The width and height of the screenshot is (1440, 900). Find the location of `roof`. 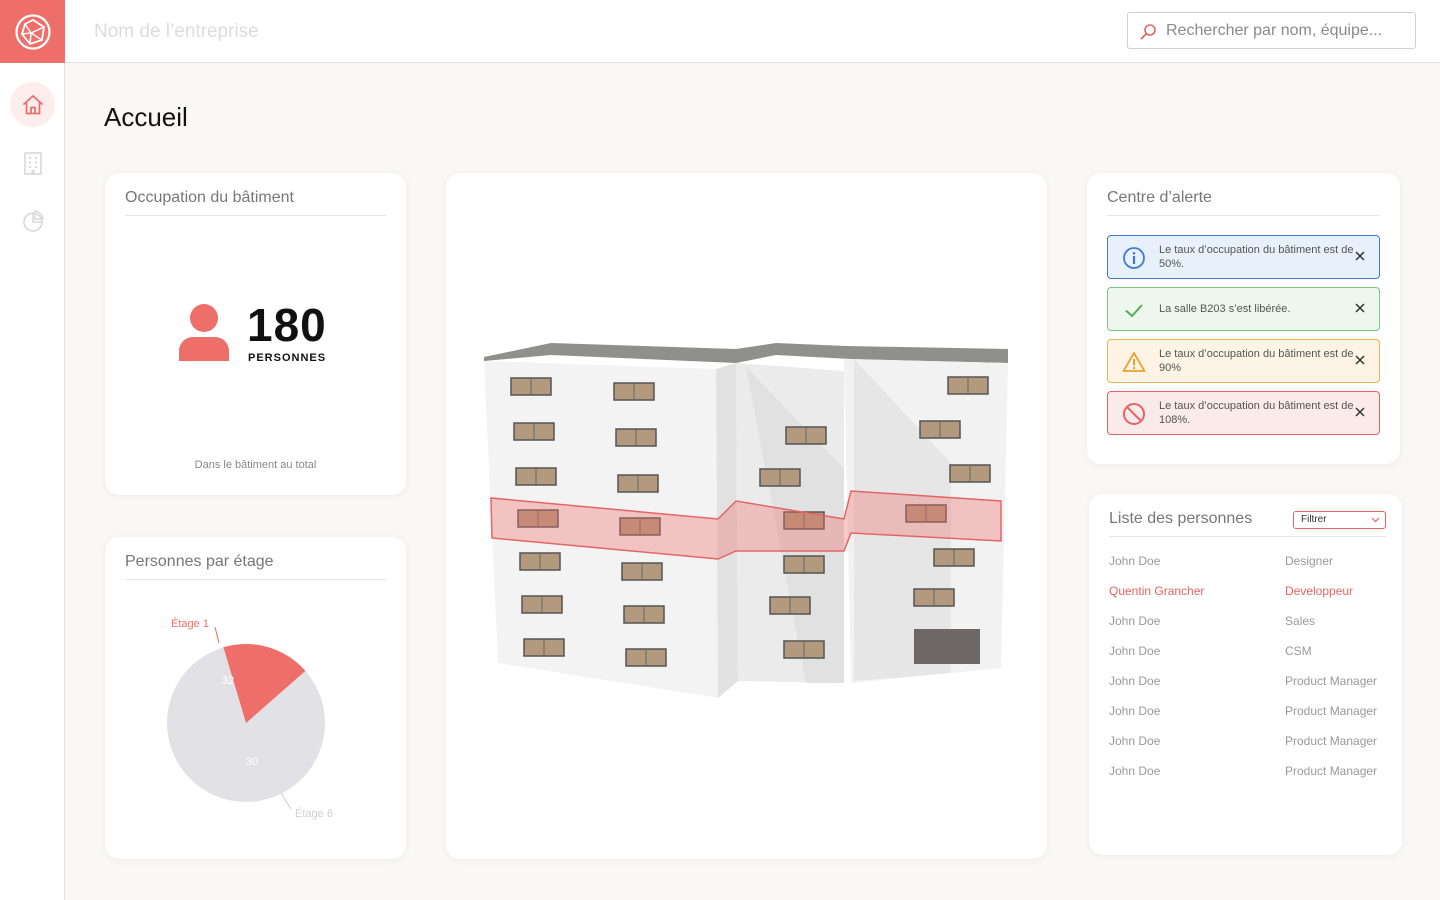

roof is located at coordinates (746, 353).